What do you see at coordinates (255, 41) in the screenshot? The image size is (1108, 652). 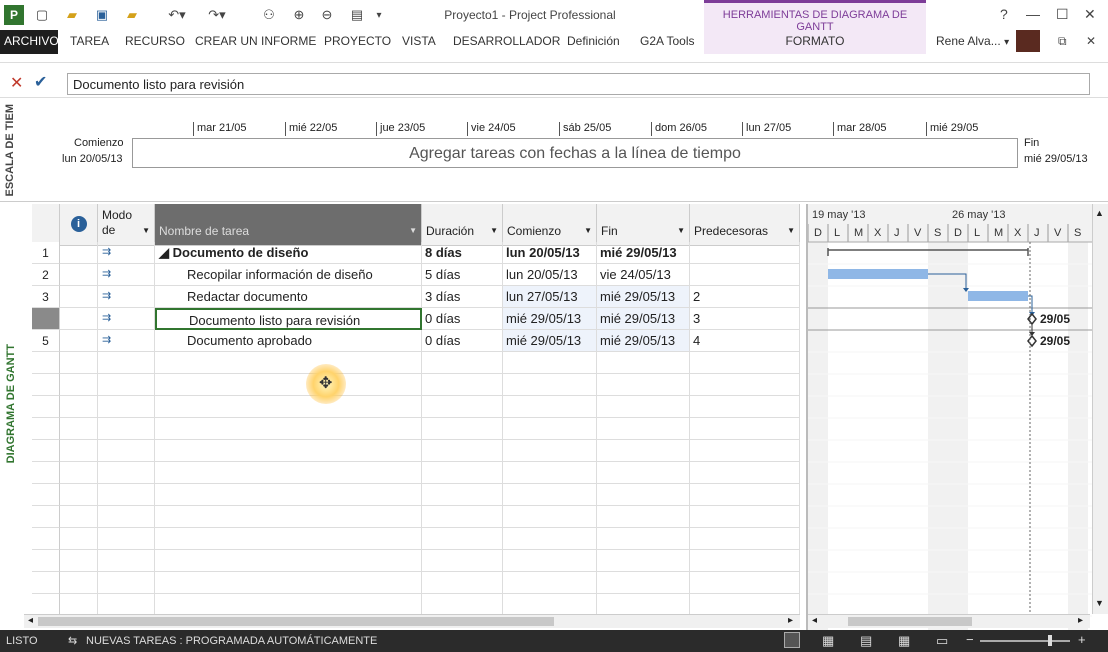 I see `tab-crear-informe: CREAR UN INFORME` at bounding box center [255, 41].